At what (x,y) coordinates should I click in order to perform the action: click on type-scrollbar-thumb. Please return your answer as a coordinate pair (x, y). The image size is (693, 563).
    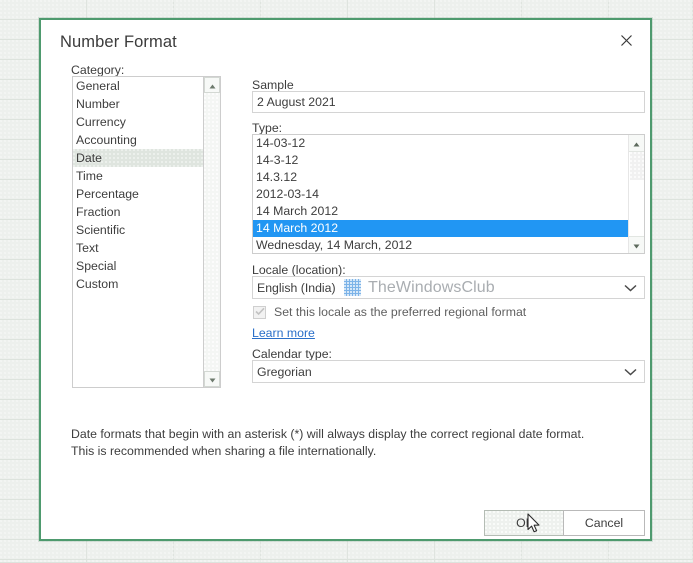
    Looking at the image, I should click on (637, 166).